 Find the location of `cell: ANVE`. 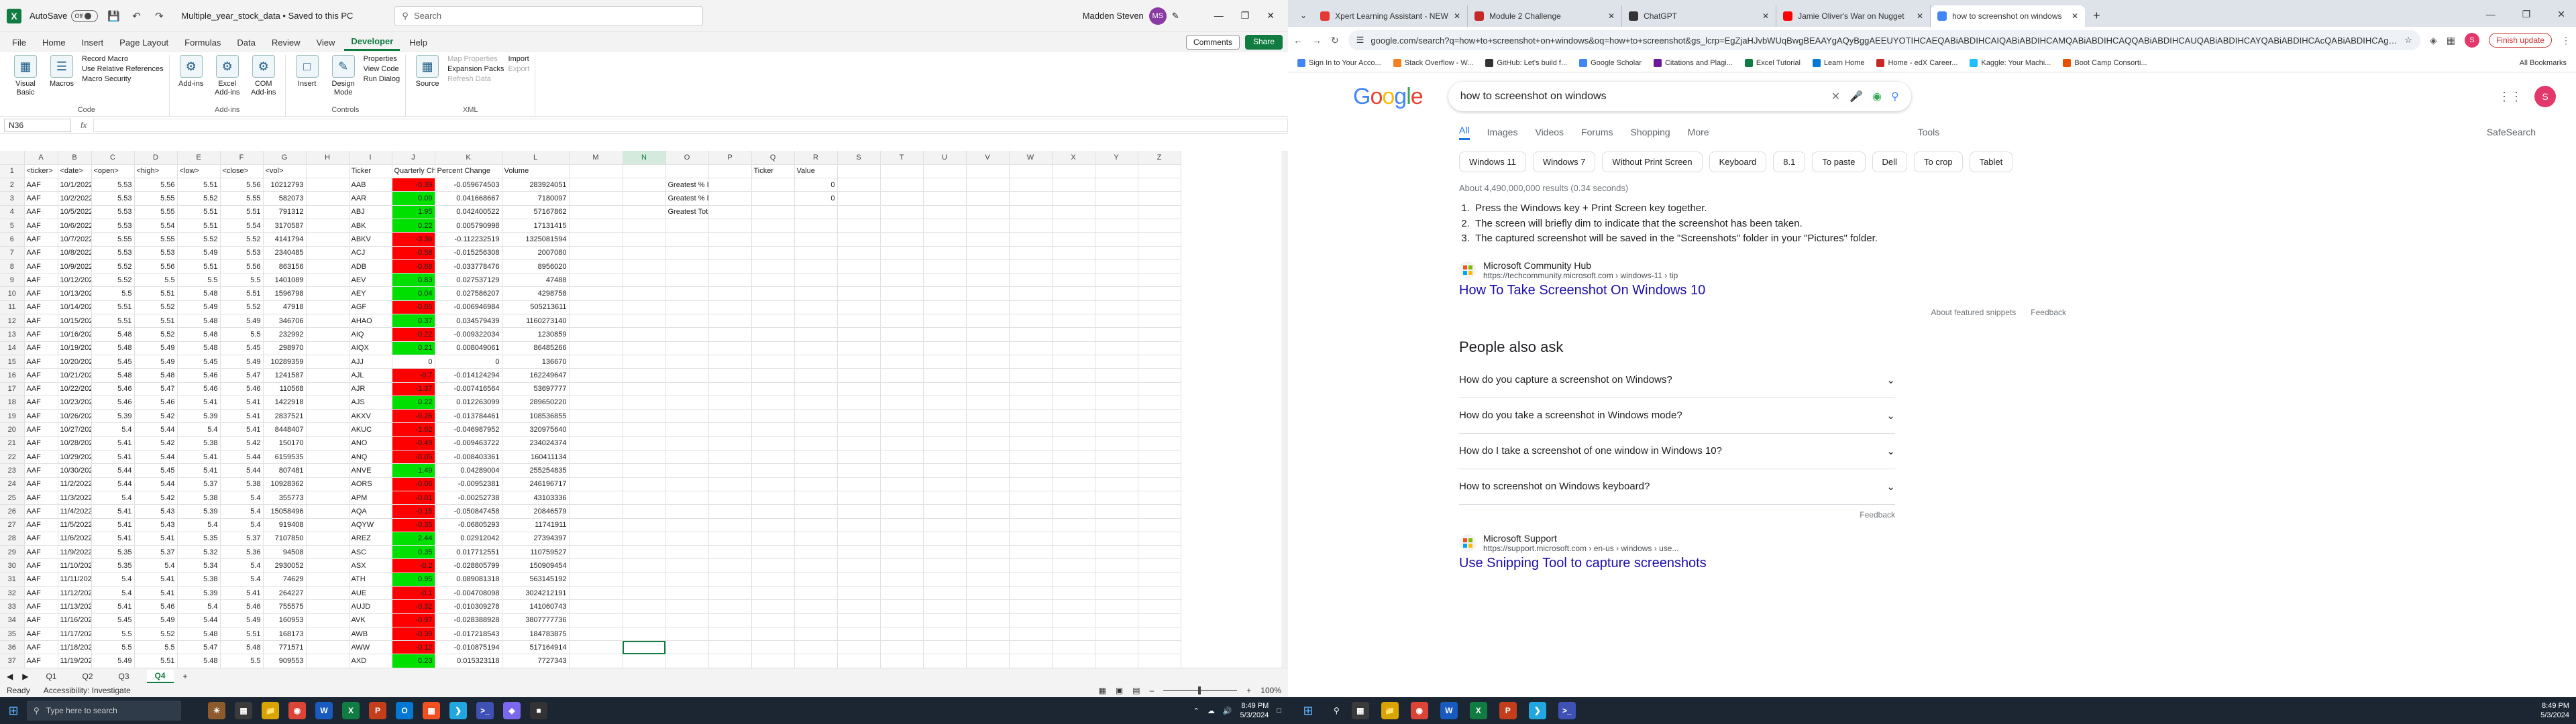

cell: ANVE is located at coordinates (370, 470).